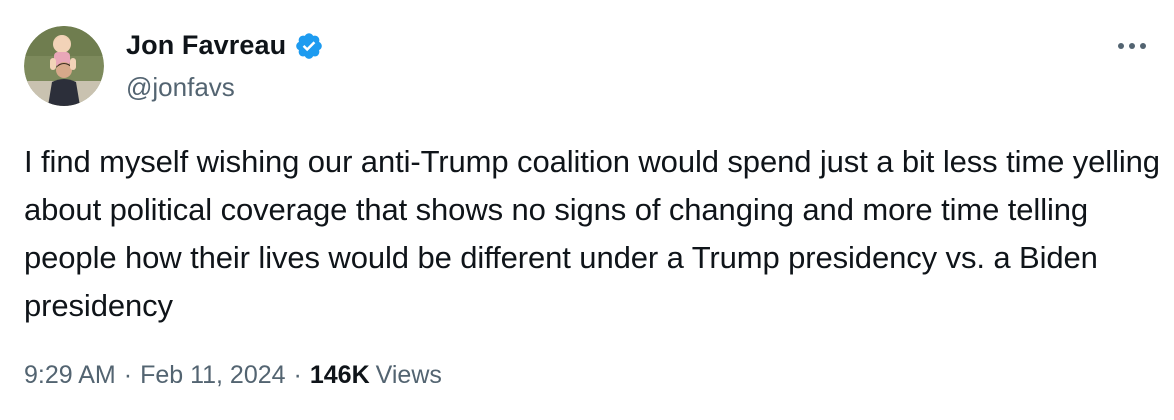  I want to click on author-name-row: Jon Favreau, so click(225, 45).